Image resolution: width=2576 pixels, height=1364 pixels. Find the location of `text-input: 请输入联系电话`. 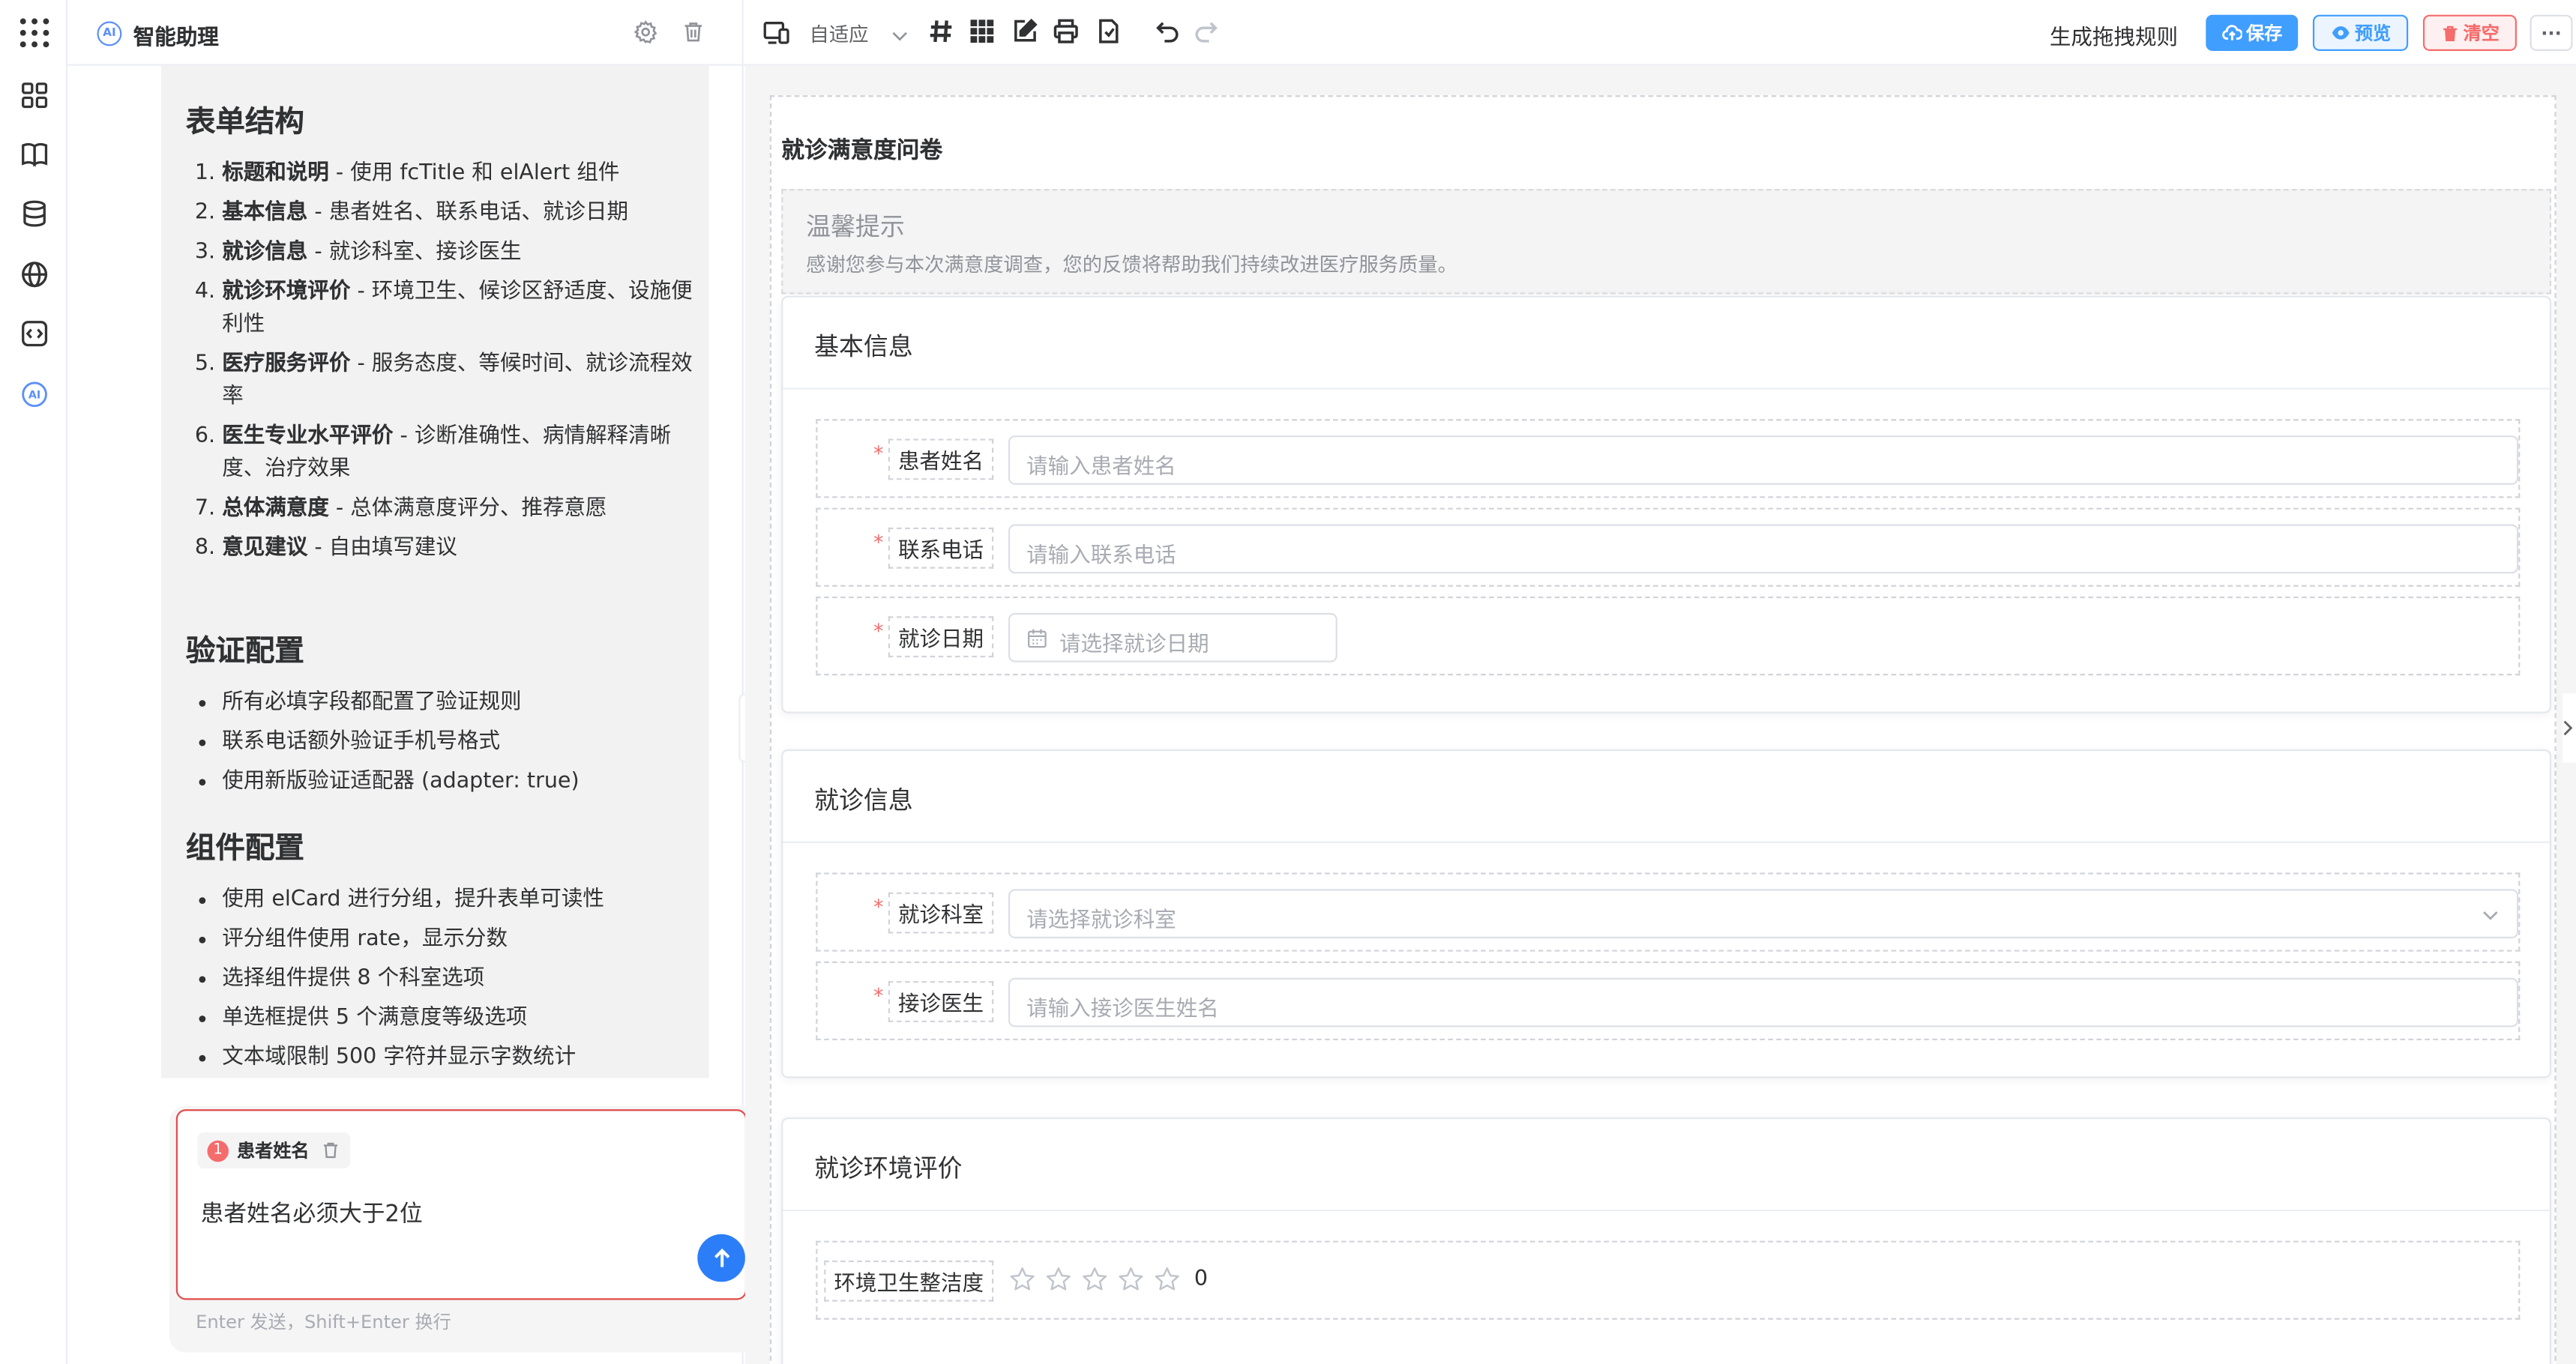

text-input: 请输入联系电话 is located at coordinates (1764, 549).